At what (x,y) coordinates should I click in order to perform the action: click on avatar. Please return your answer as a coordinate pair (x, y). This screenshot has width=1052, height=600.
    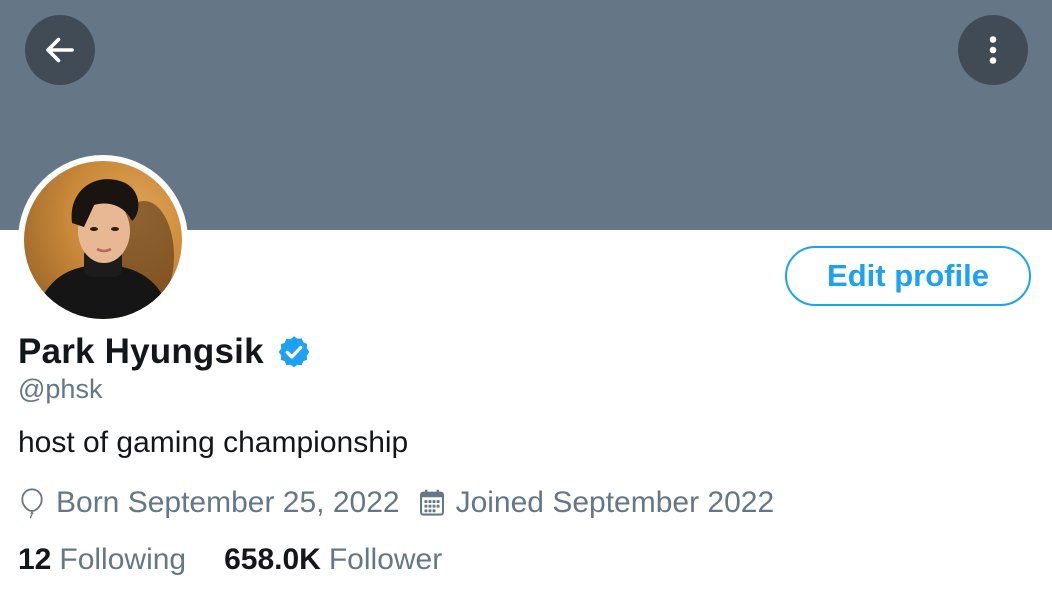
    Looking at the image, I should click on (103, 240).